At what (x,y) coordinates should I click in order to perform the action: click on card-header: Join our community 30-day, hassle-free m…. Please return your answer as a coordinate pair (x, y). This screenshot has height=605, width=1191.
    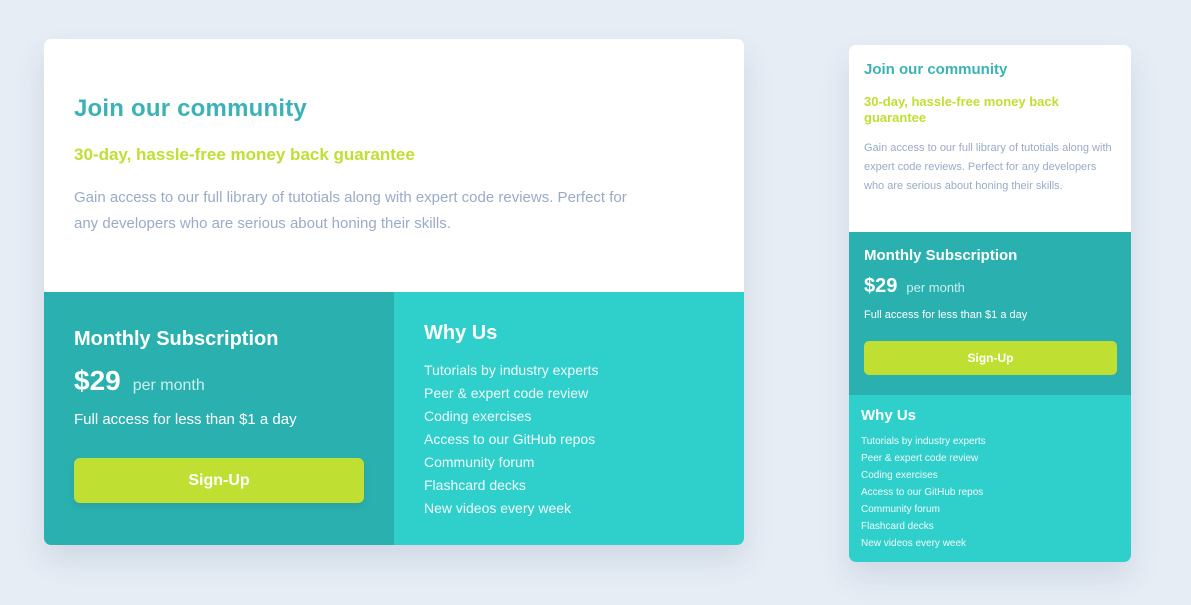
    Looking at the image, I should click on (990, 138).